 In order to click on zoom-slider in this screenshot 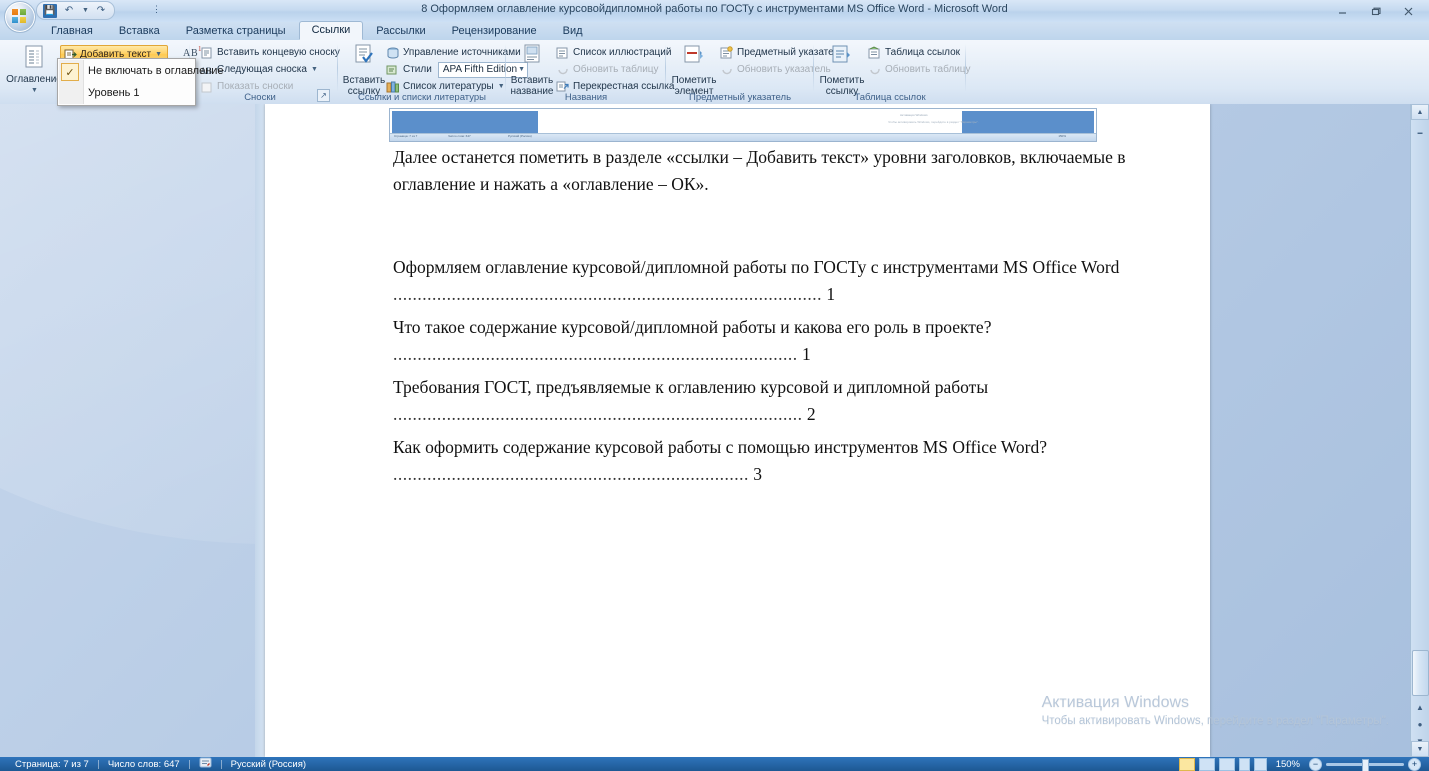, I will do `click(1365, 764)`.